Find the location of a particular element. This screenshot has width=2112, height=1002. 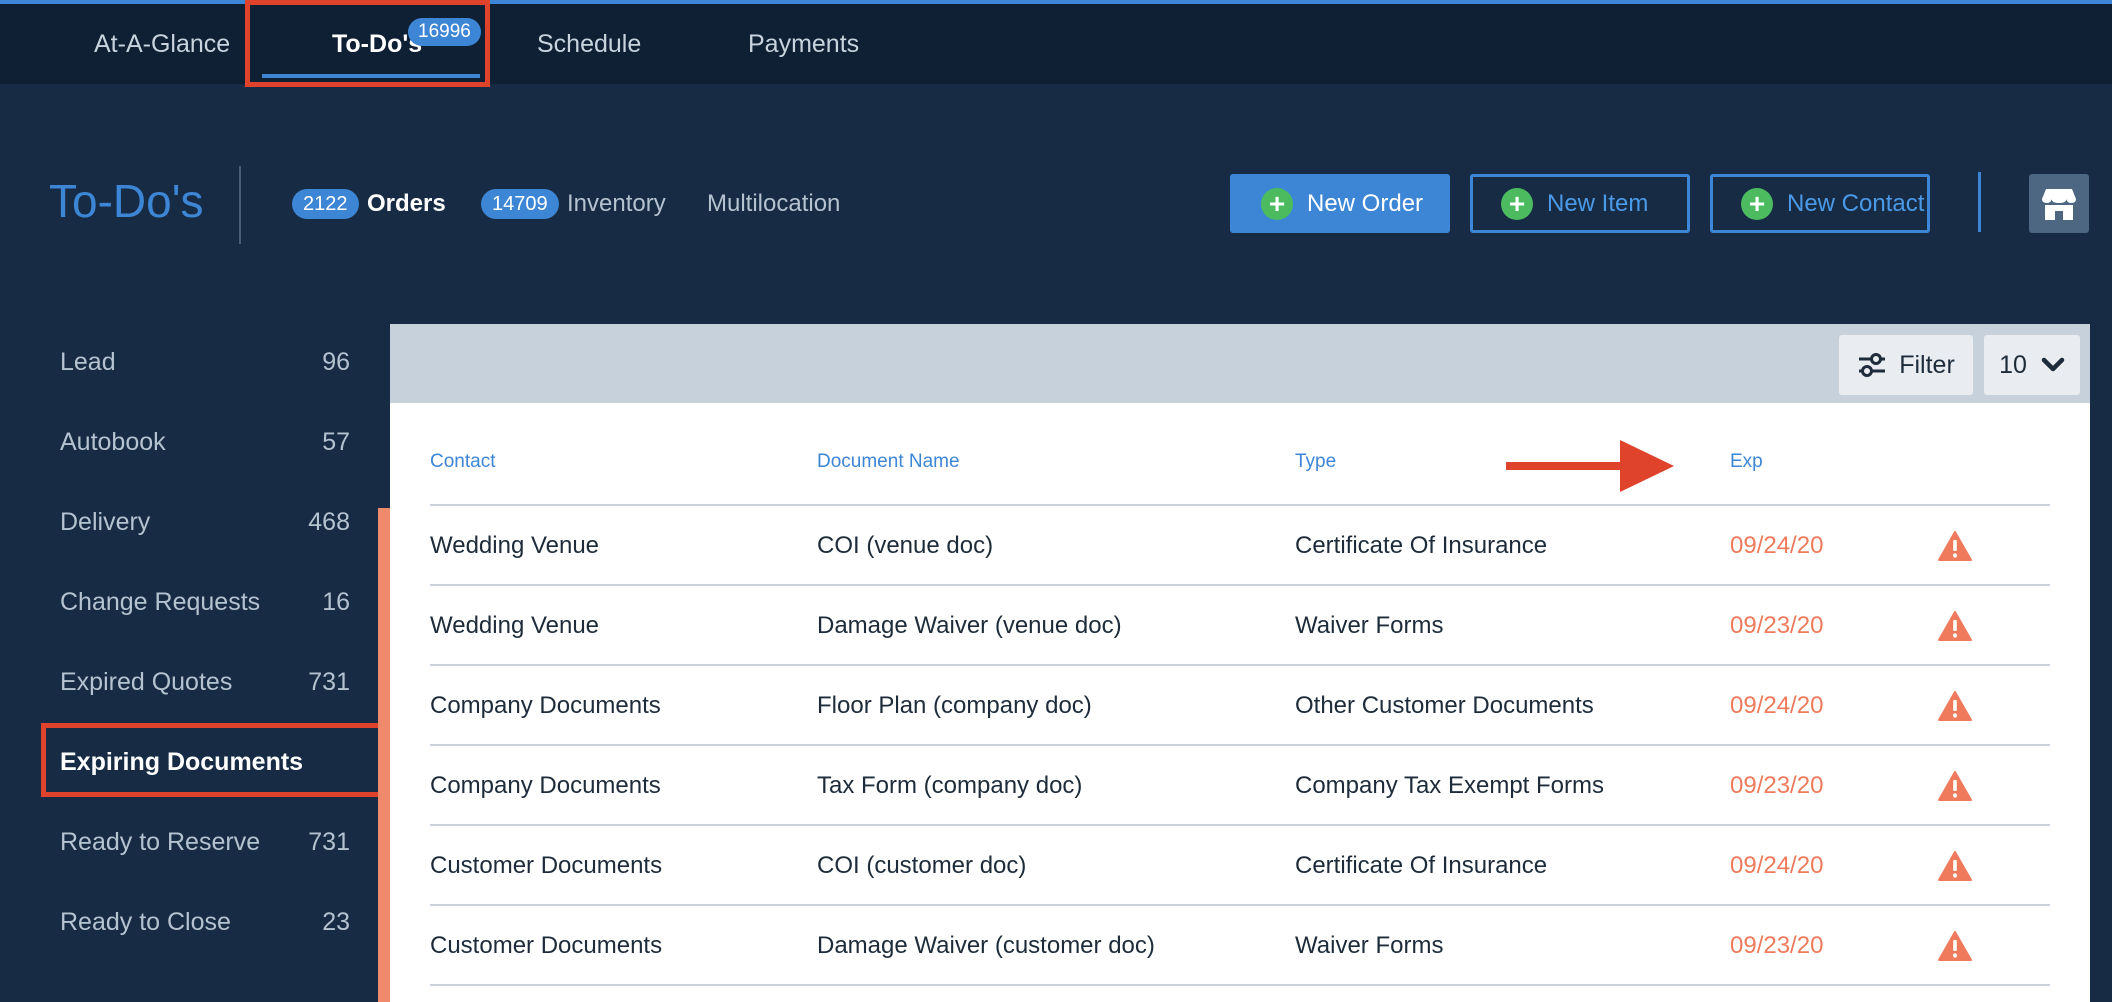

cell-document-name: Tax Form (company doc) is located at coordinates (950, 785).